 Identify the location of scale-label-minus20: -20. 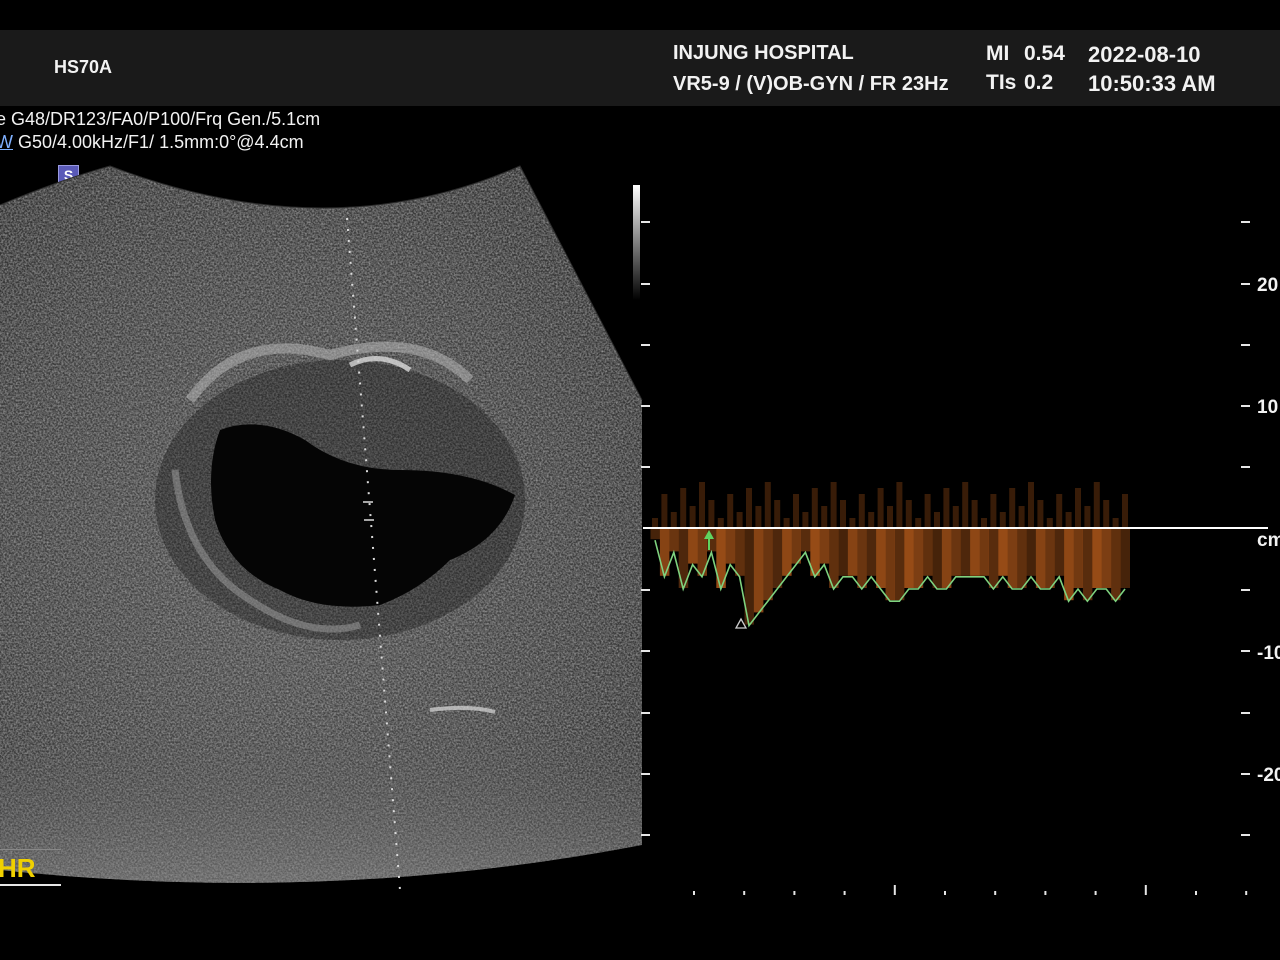
(1268, 775).